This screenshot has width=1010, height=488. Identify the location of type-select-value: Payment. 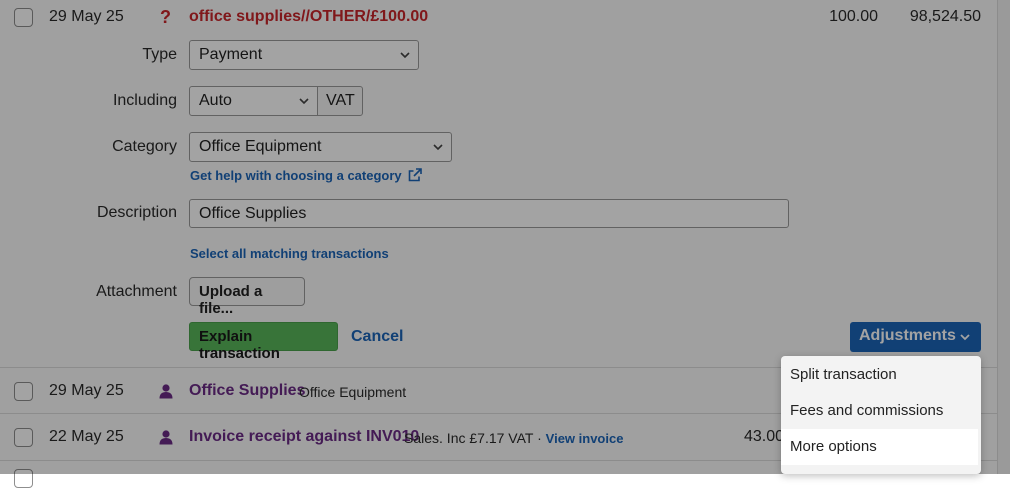
(231, 54).